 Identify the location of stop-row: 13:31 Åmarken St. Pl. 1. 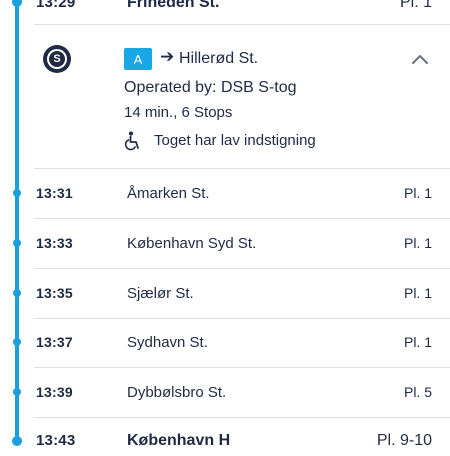
(225, 197).